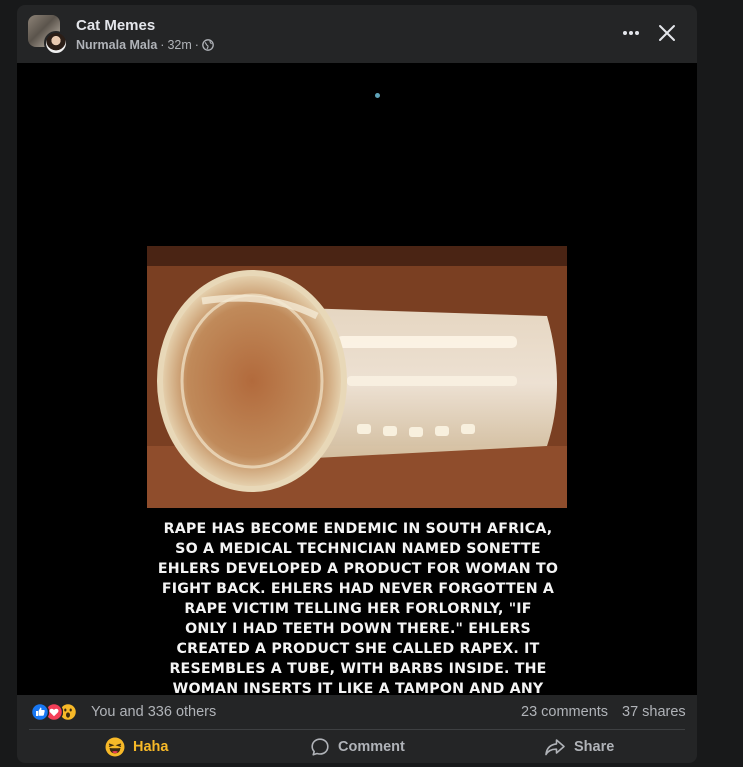  What do you see at coordinates (40, 712) in the screenshot?
I see `like-reaction-icon` at bounding box center [40, 712].